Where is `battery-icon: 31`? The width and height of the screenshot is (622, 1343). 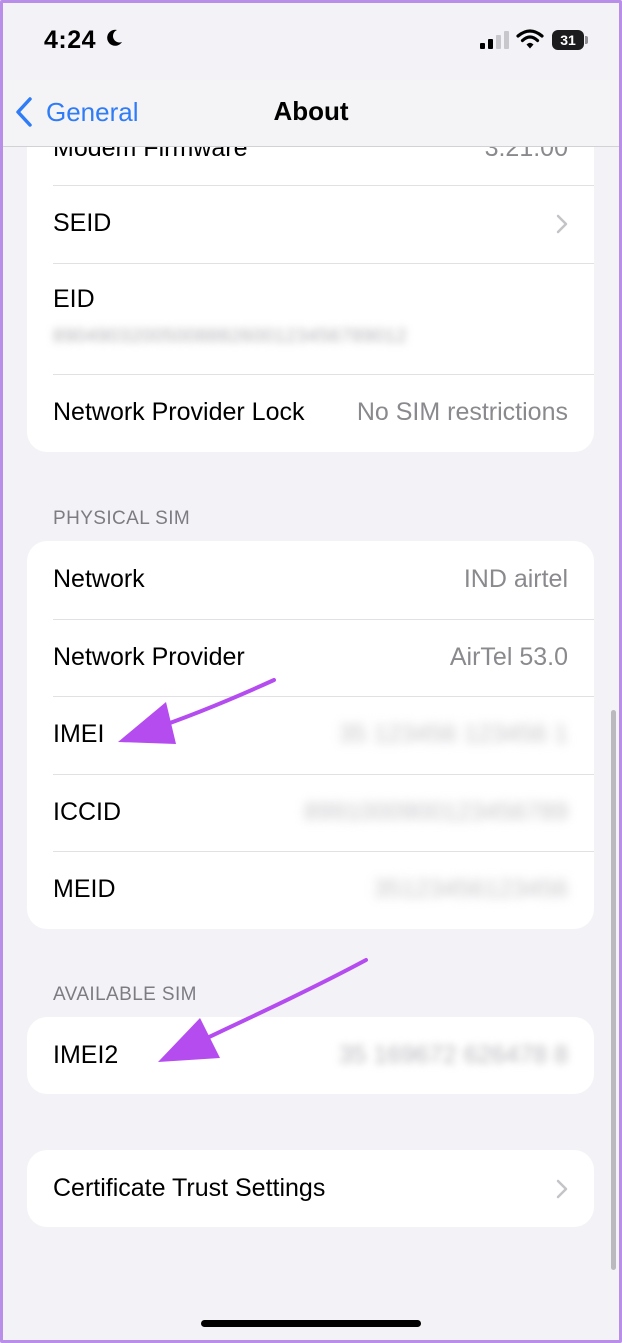
battery-icon: 31 is located at coordinates (570, 40).